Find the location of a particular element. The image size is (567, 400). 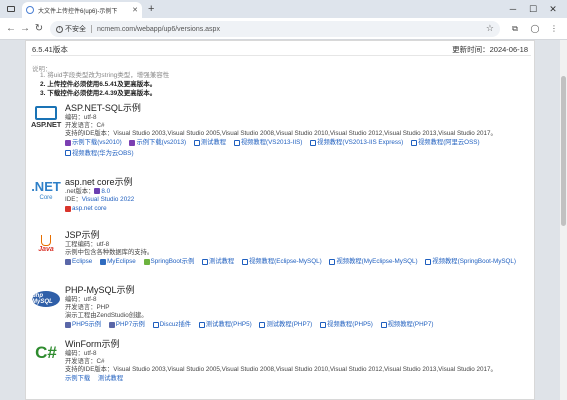

meta-line: 示例中包含各种数据库的支持。 is located at coordinates (109, 252).